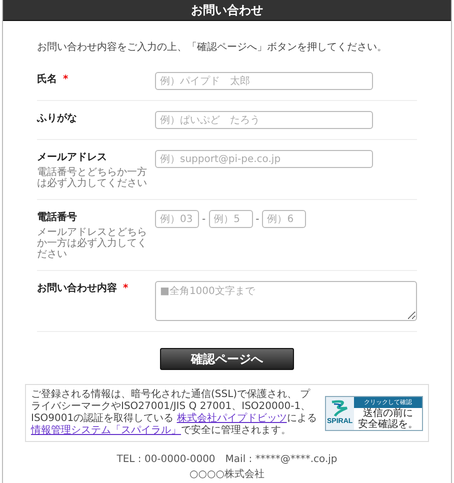 The height and width of the screenshot is (483, 454). I want to click on instruction-text: お問い合わせ内容をご入力の上、「確認ページへ」ボタンを押してください。, so click(212, 47).